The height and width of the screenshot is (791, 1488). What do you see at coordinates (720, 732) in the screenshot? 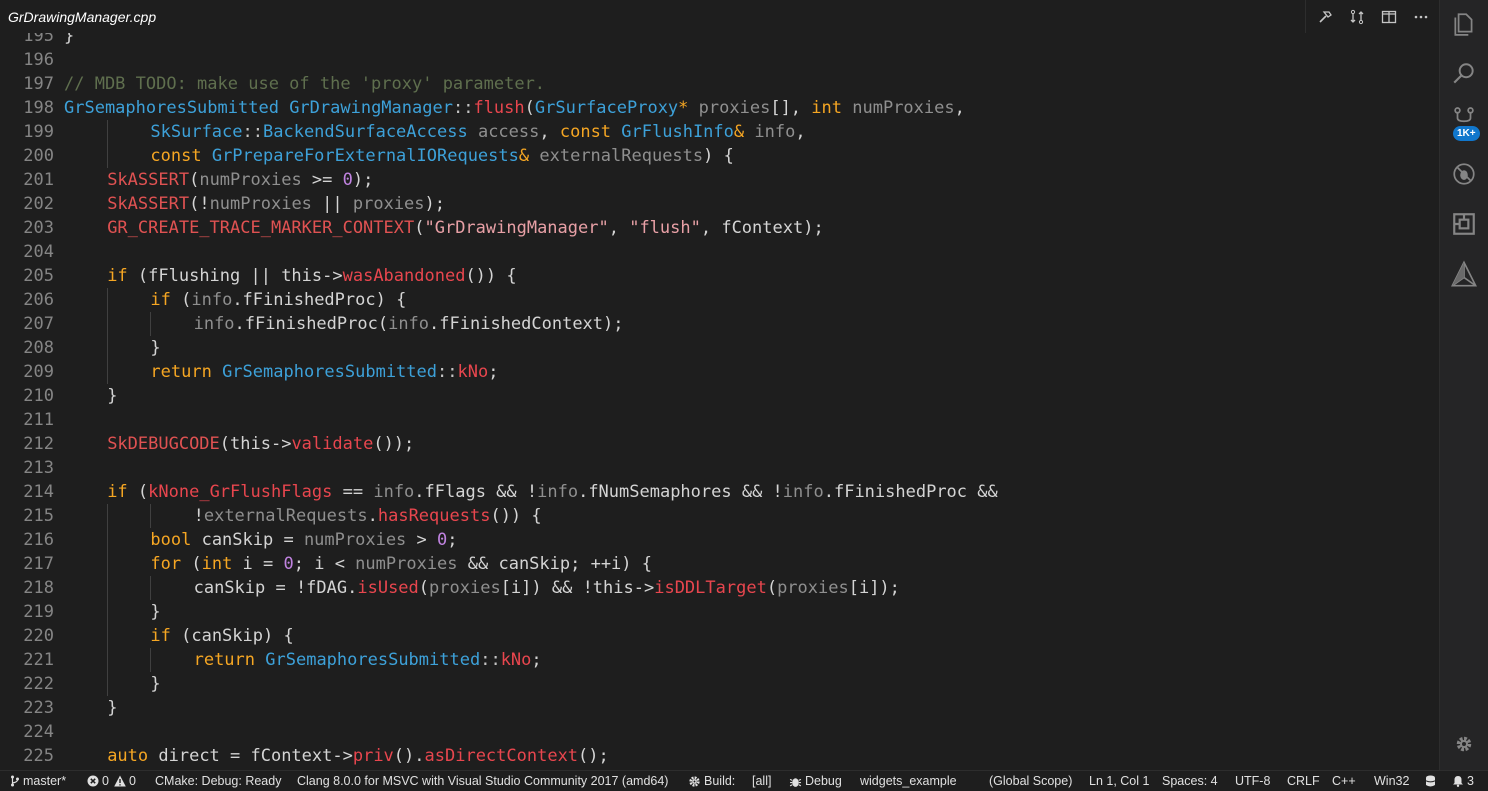
I see `code-line: 224` at bounding box center [720, 732].